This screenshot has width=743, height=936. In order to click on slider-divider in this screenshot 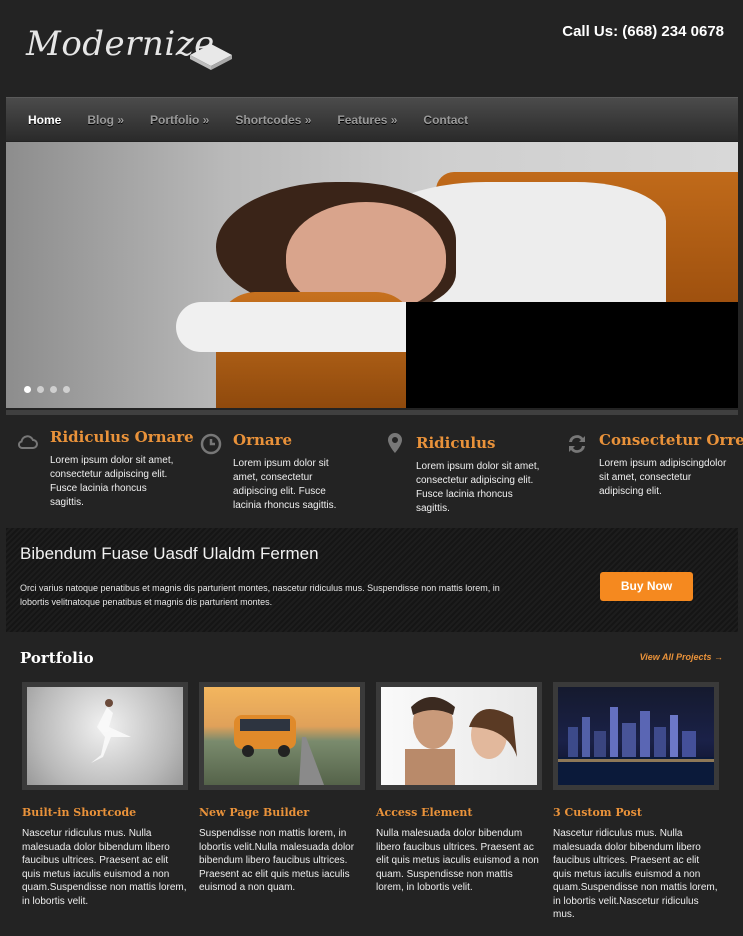, I will do `click(372, 412)`.